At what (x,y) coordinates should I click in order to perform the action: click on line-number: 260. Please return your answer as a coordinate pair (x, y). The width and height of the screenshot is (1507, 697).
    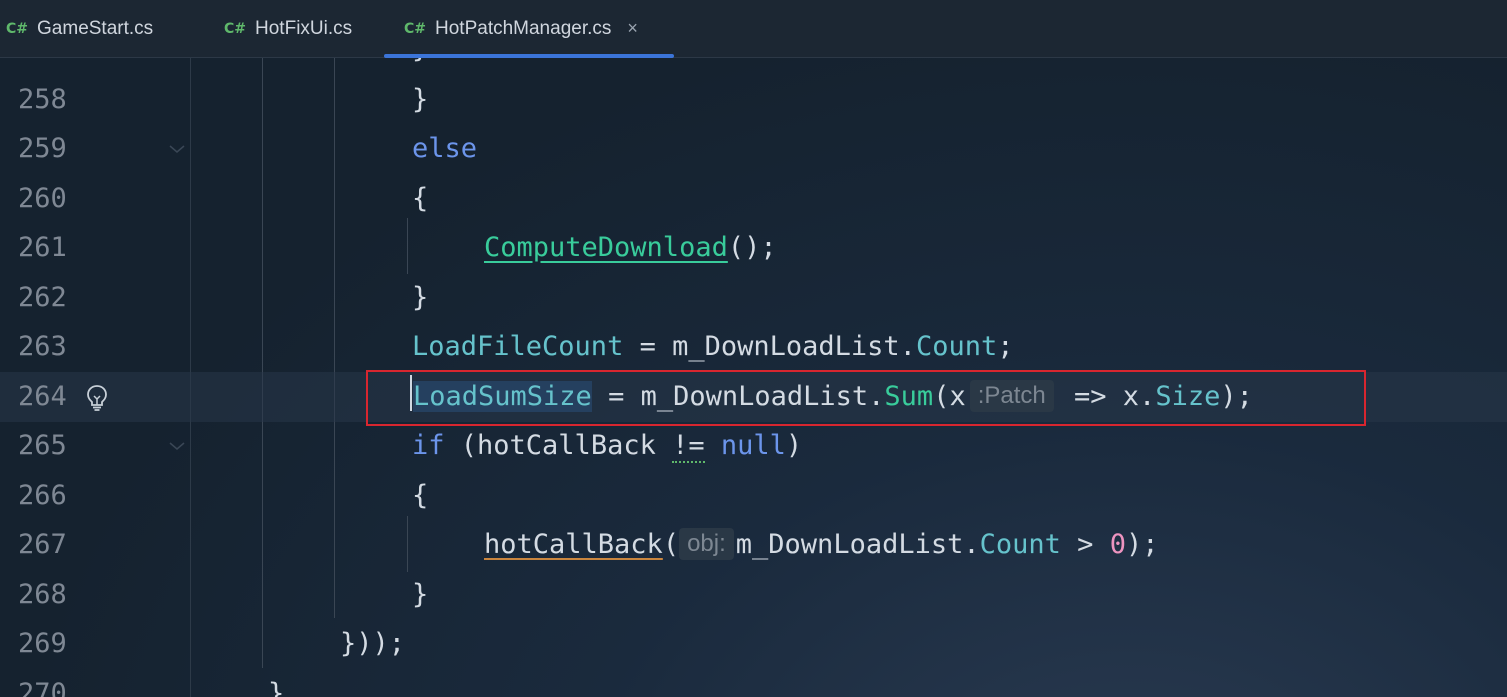
    Looking at the image, I should click on (42, 198).